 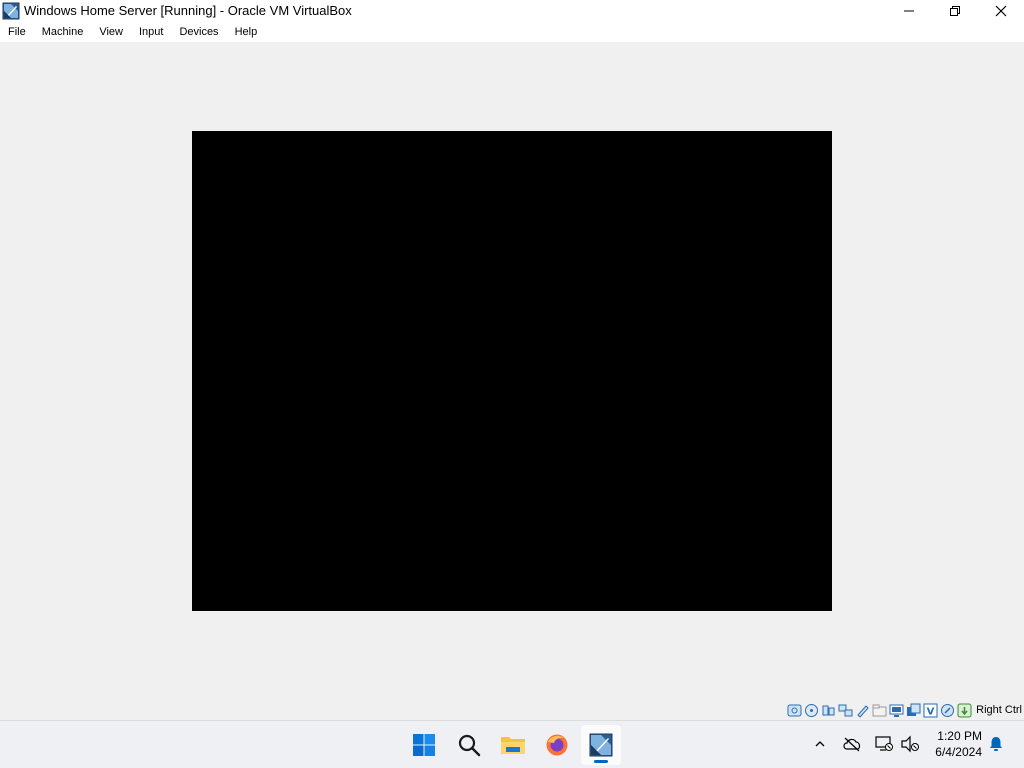 I want to click on search-button, so click(x=469, y=745).